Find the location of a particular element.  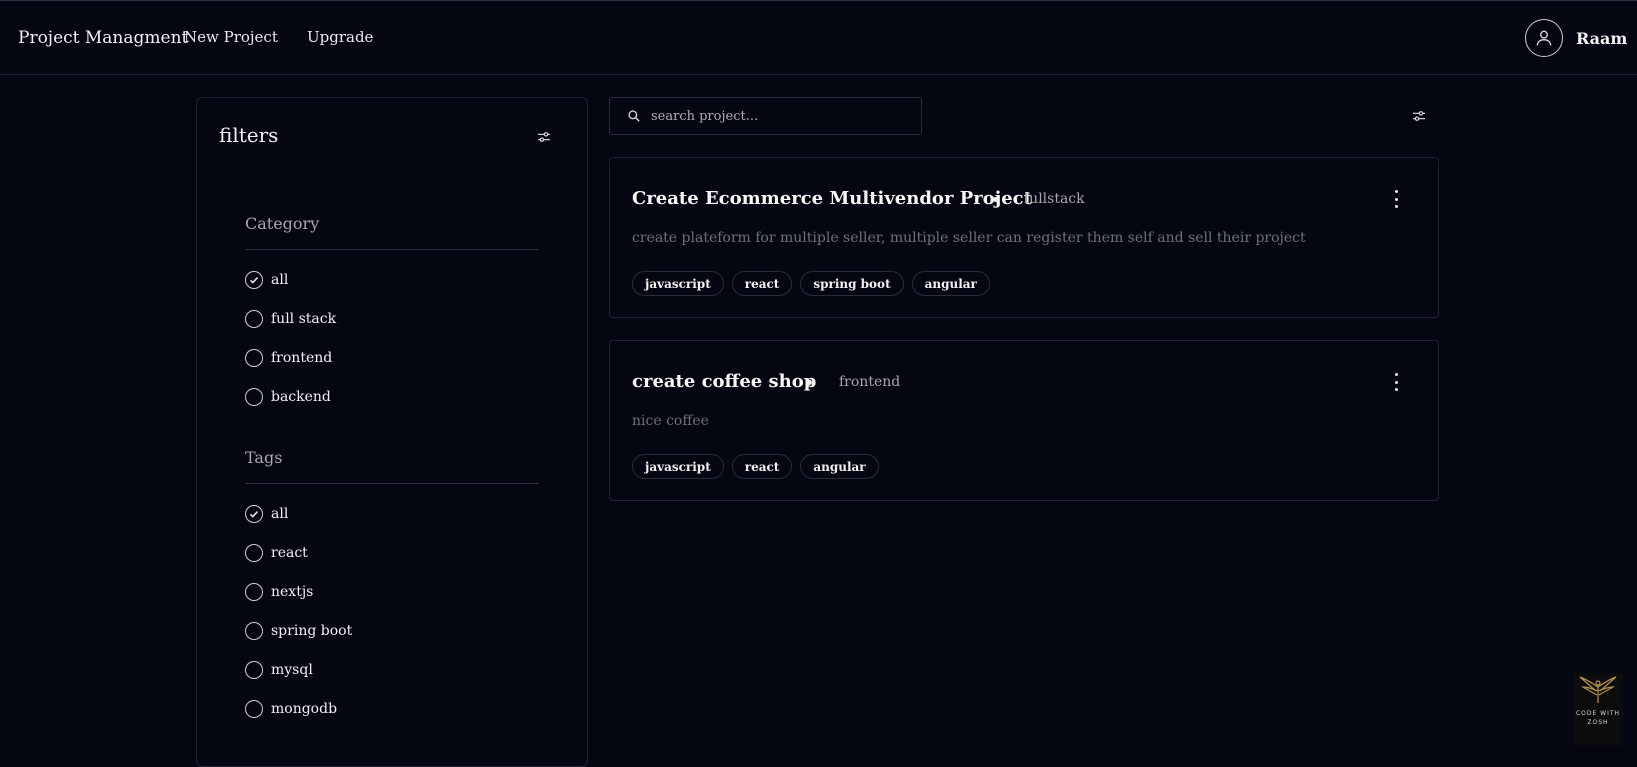

tag-option-react: react is located at coordinates (276, 553).